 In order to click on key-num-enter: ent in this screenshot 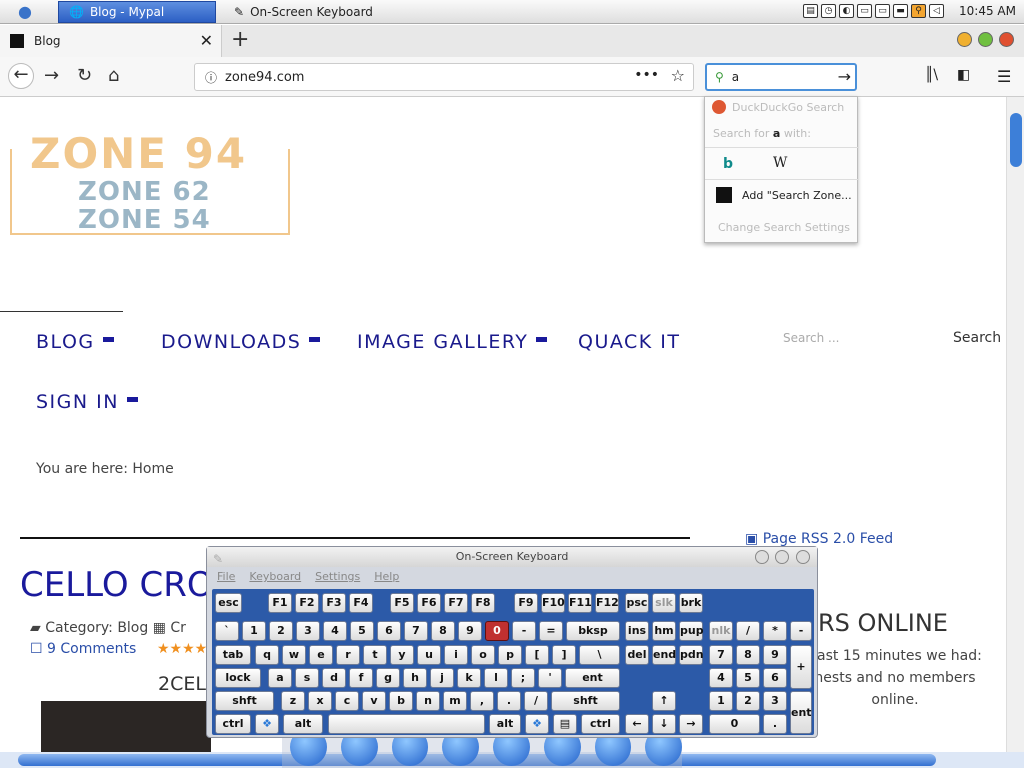, I will do `click(801, 712)`.